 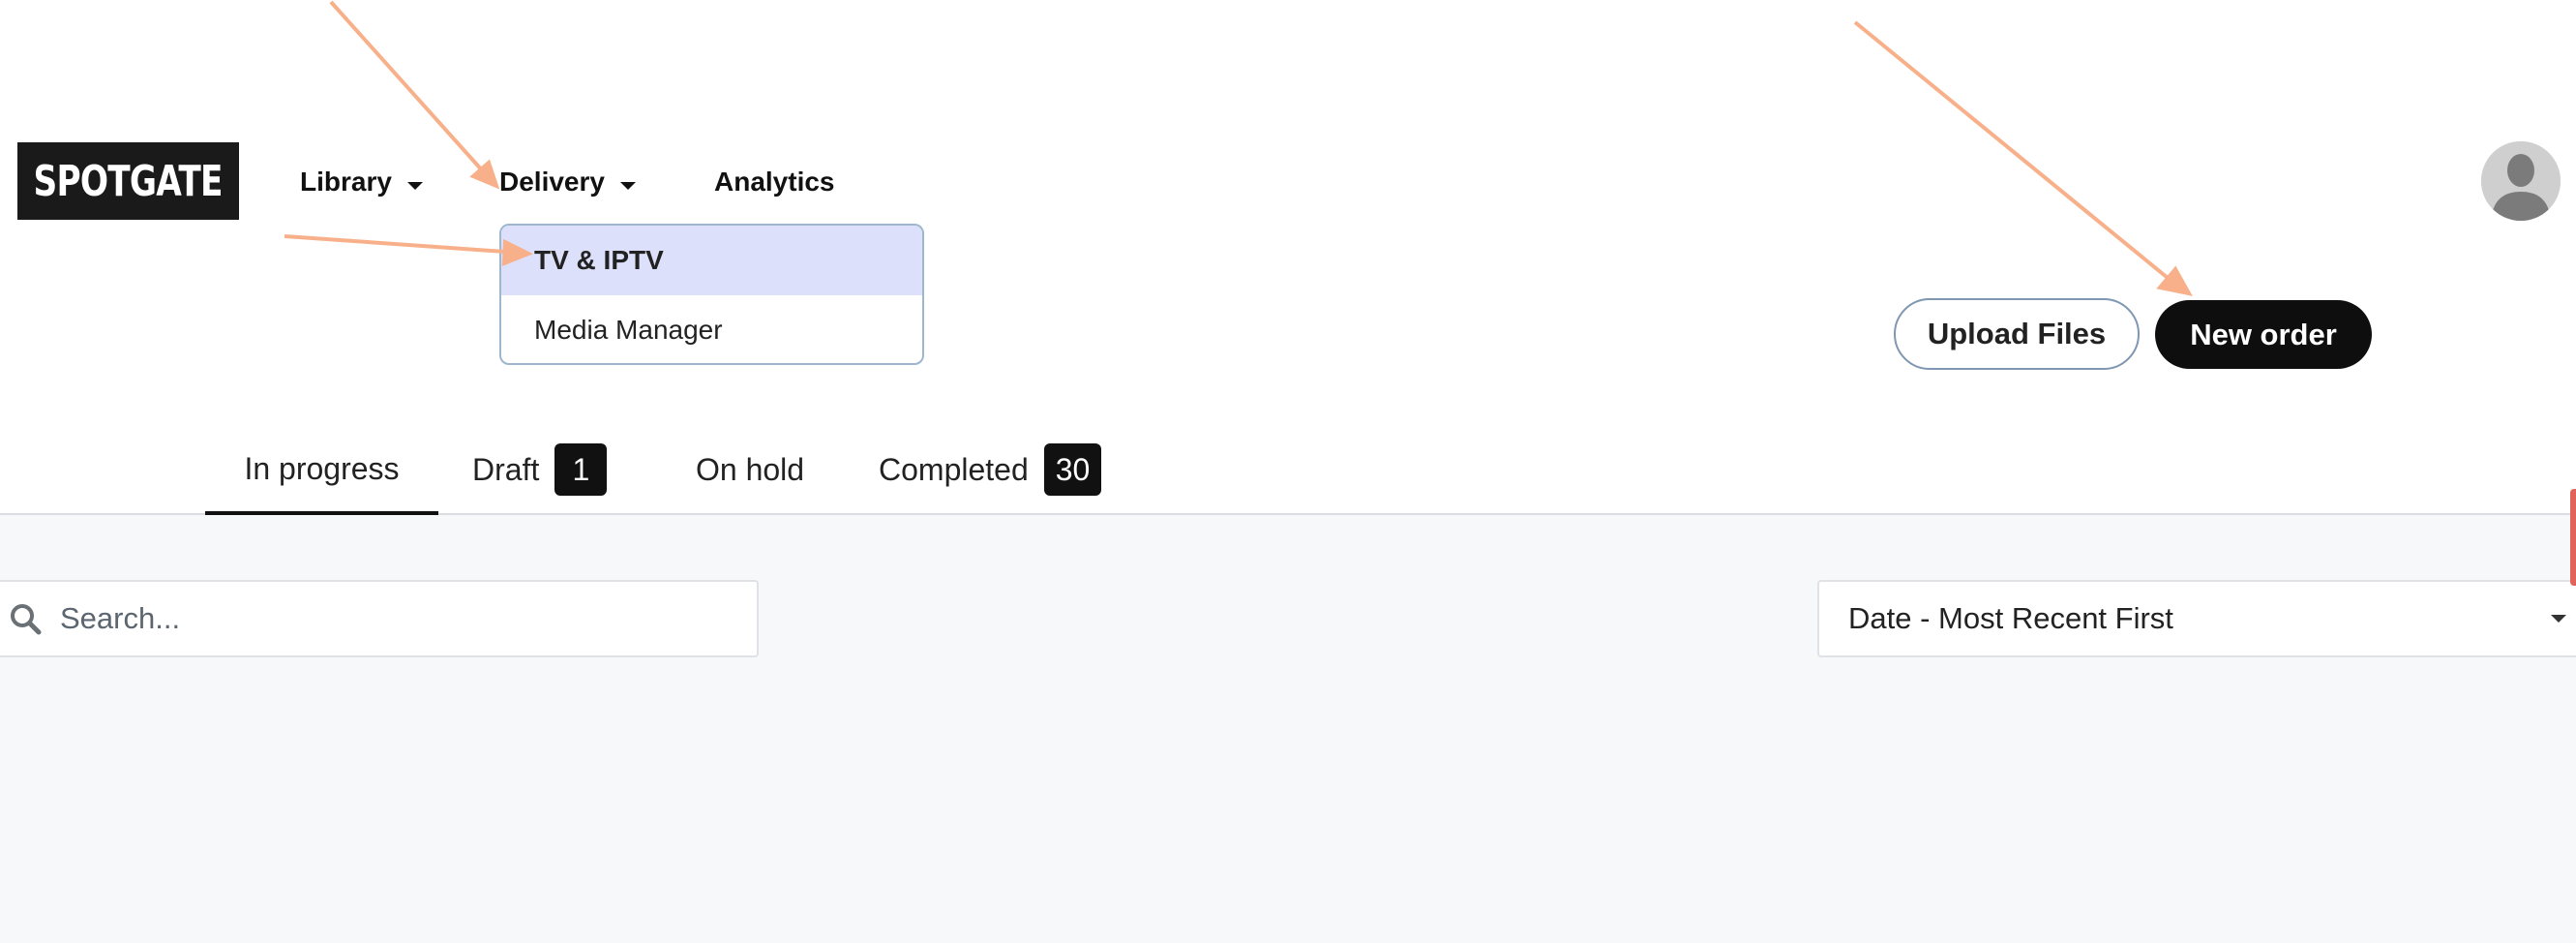 I want to click on tab-draft: Draft 1, so click(x=540, y=469).